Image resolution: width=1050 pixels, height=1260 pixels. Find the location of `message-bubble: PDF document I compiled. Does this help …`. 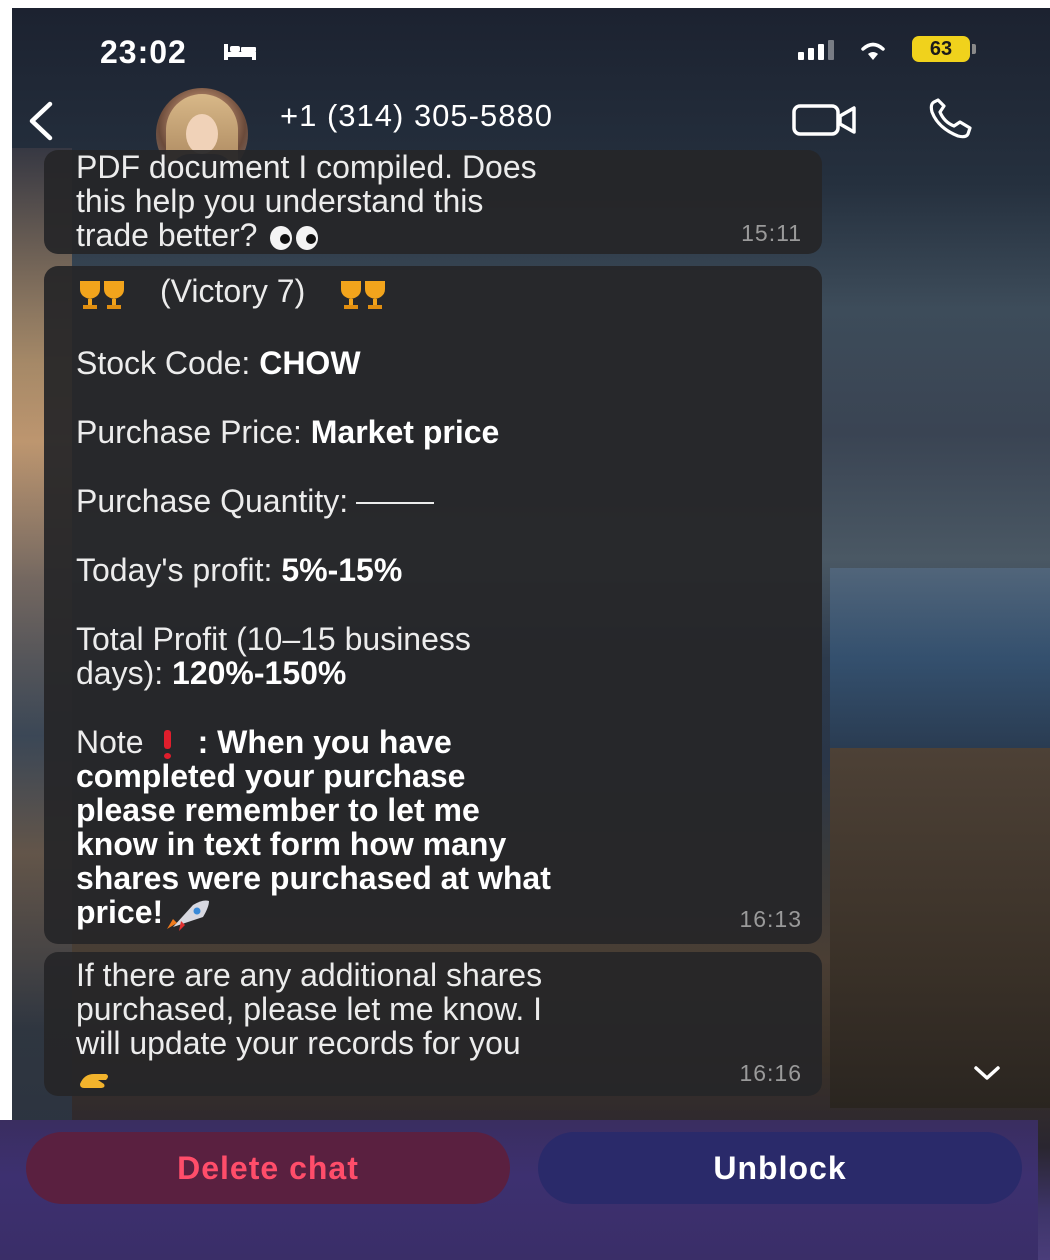

message-bubble: PDF document I compiled. Does this help … is located at coordinates (433, 202).